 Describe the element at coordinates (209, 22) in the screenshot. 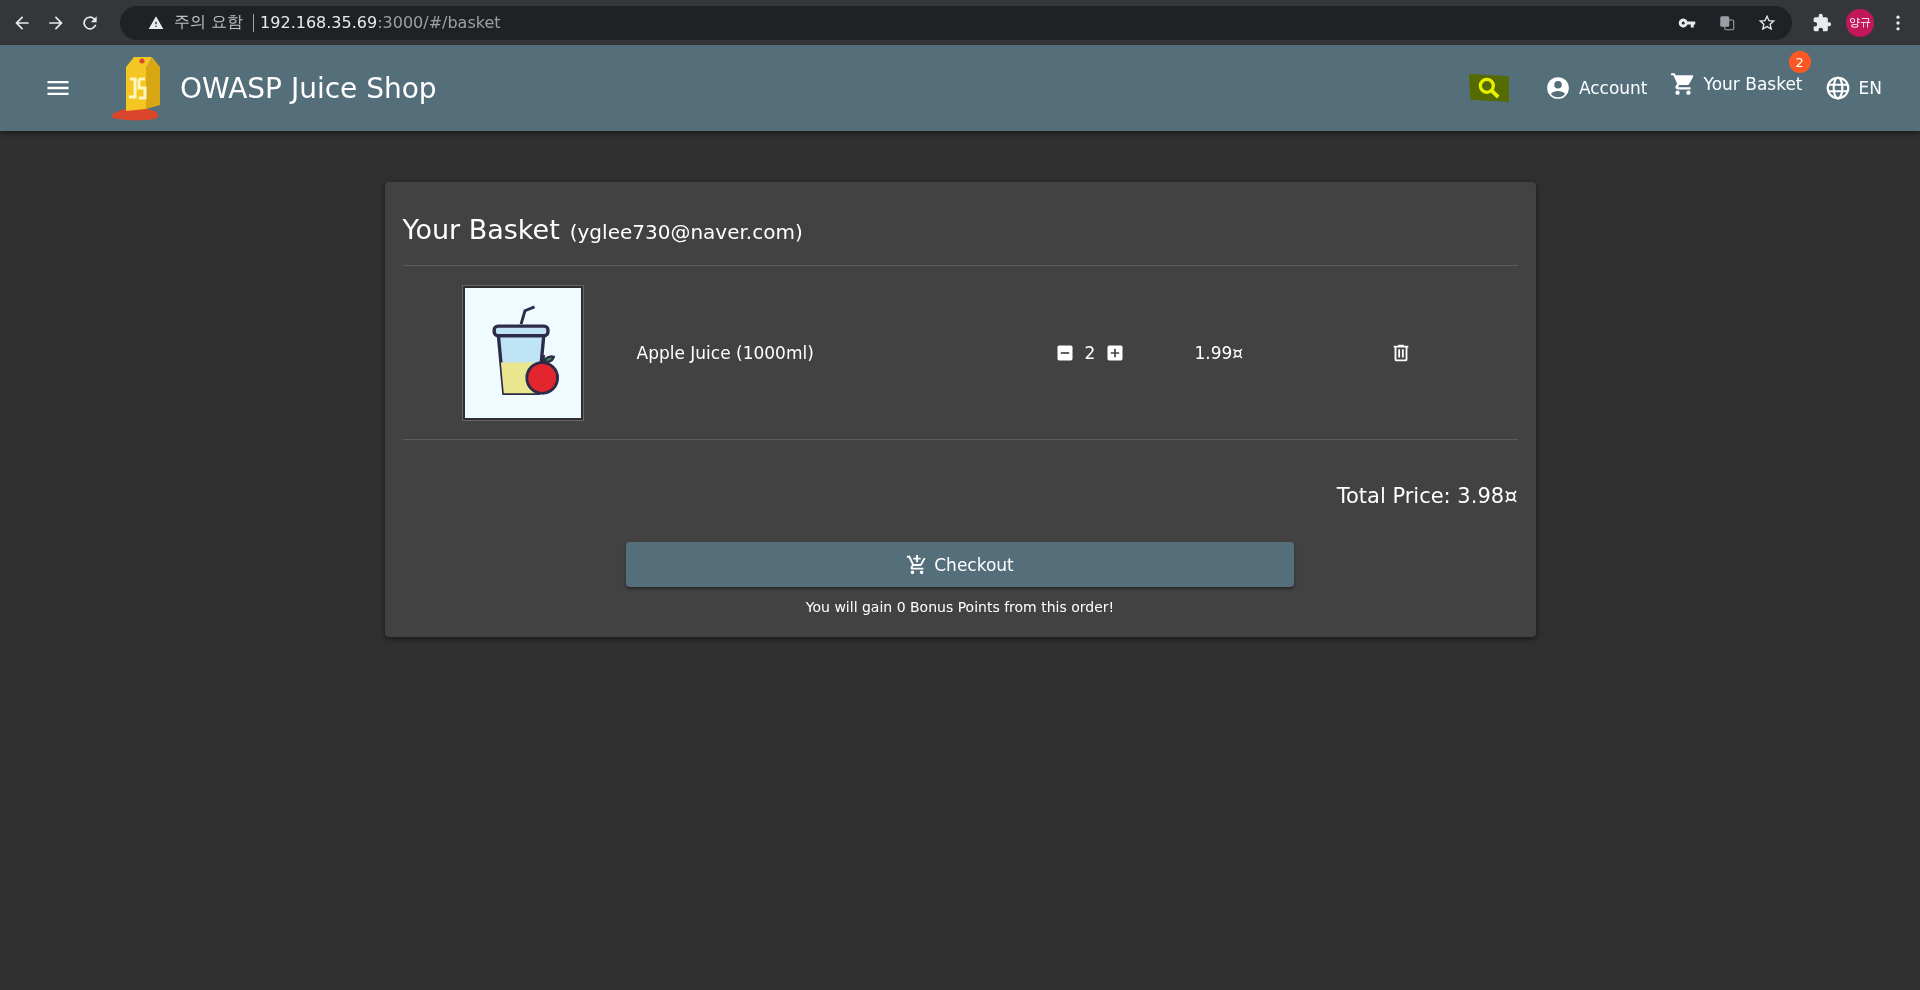

I see `security-label: 주의 요함` at that location.